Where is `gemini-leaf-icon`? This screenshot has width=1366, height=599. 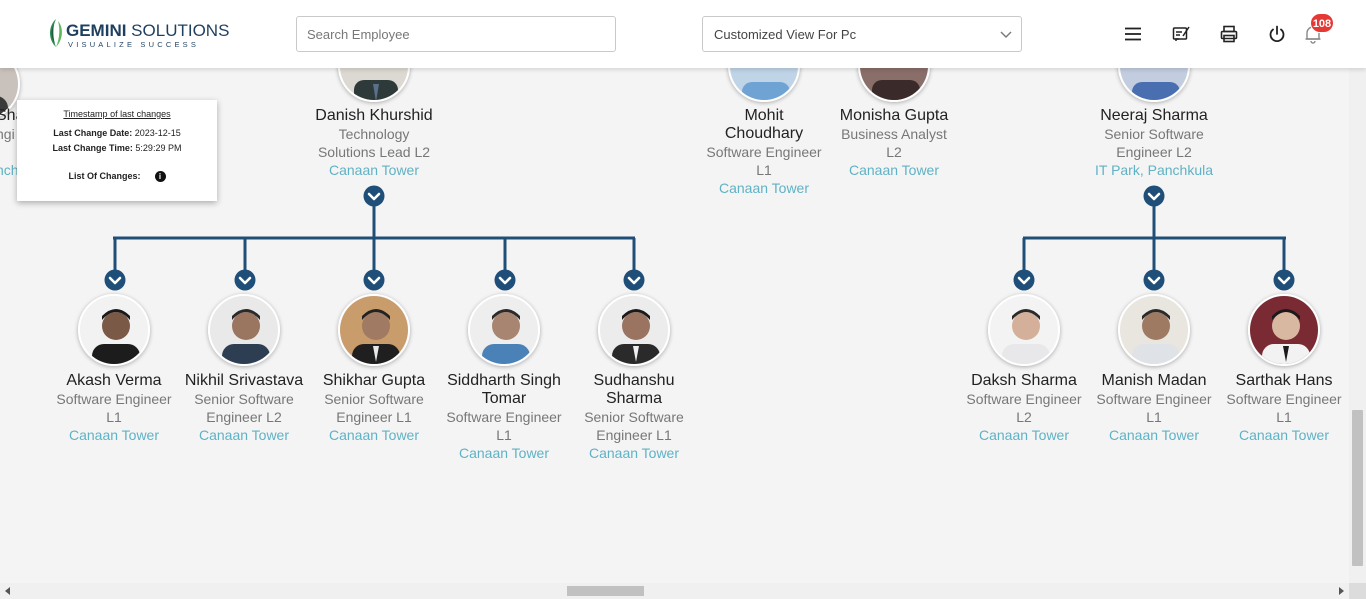 gemini-leaf-icon is located at coordinates (56, 33).